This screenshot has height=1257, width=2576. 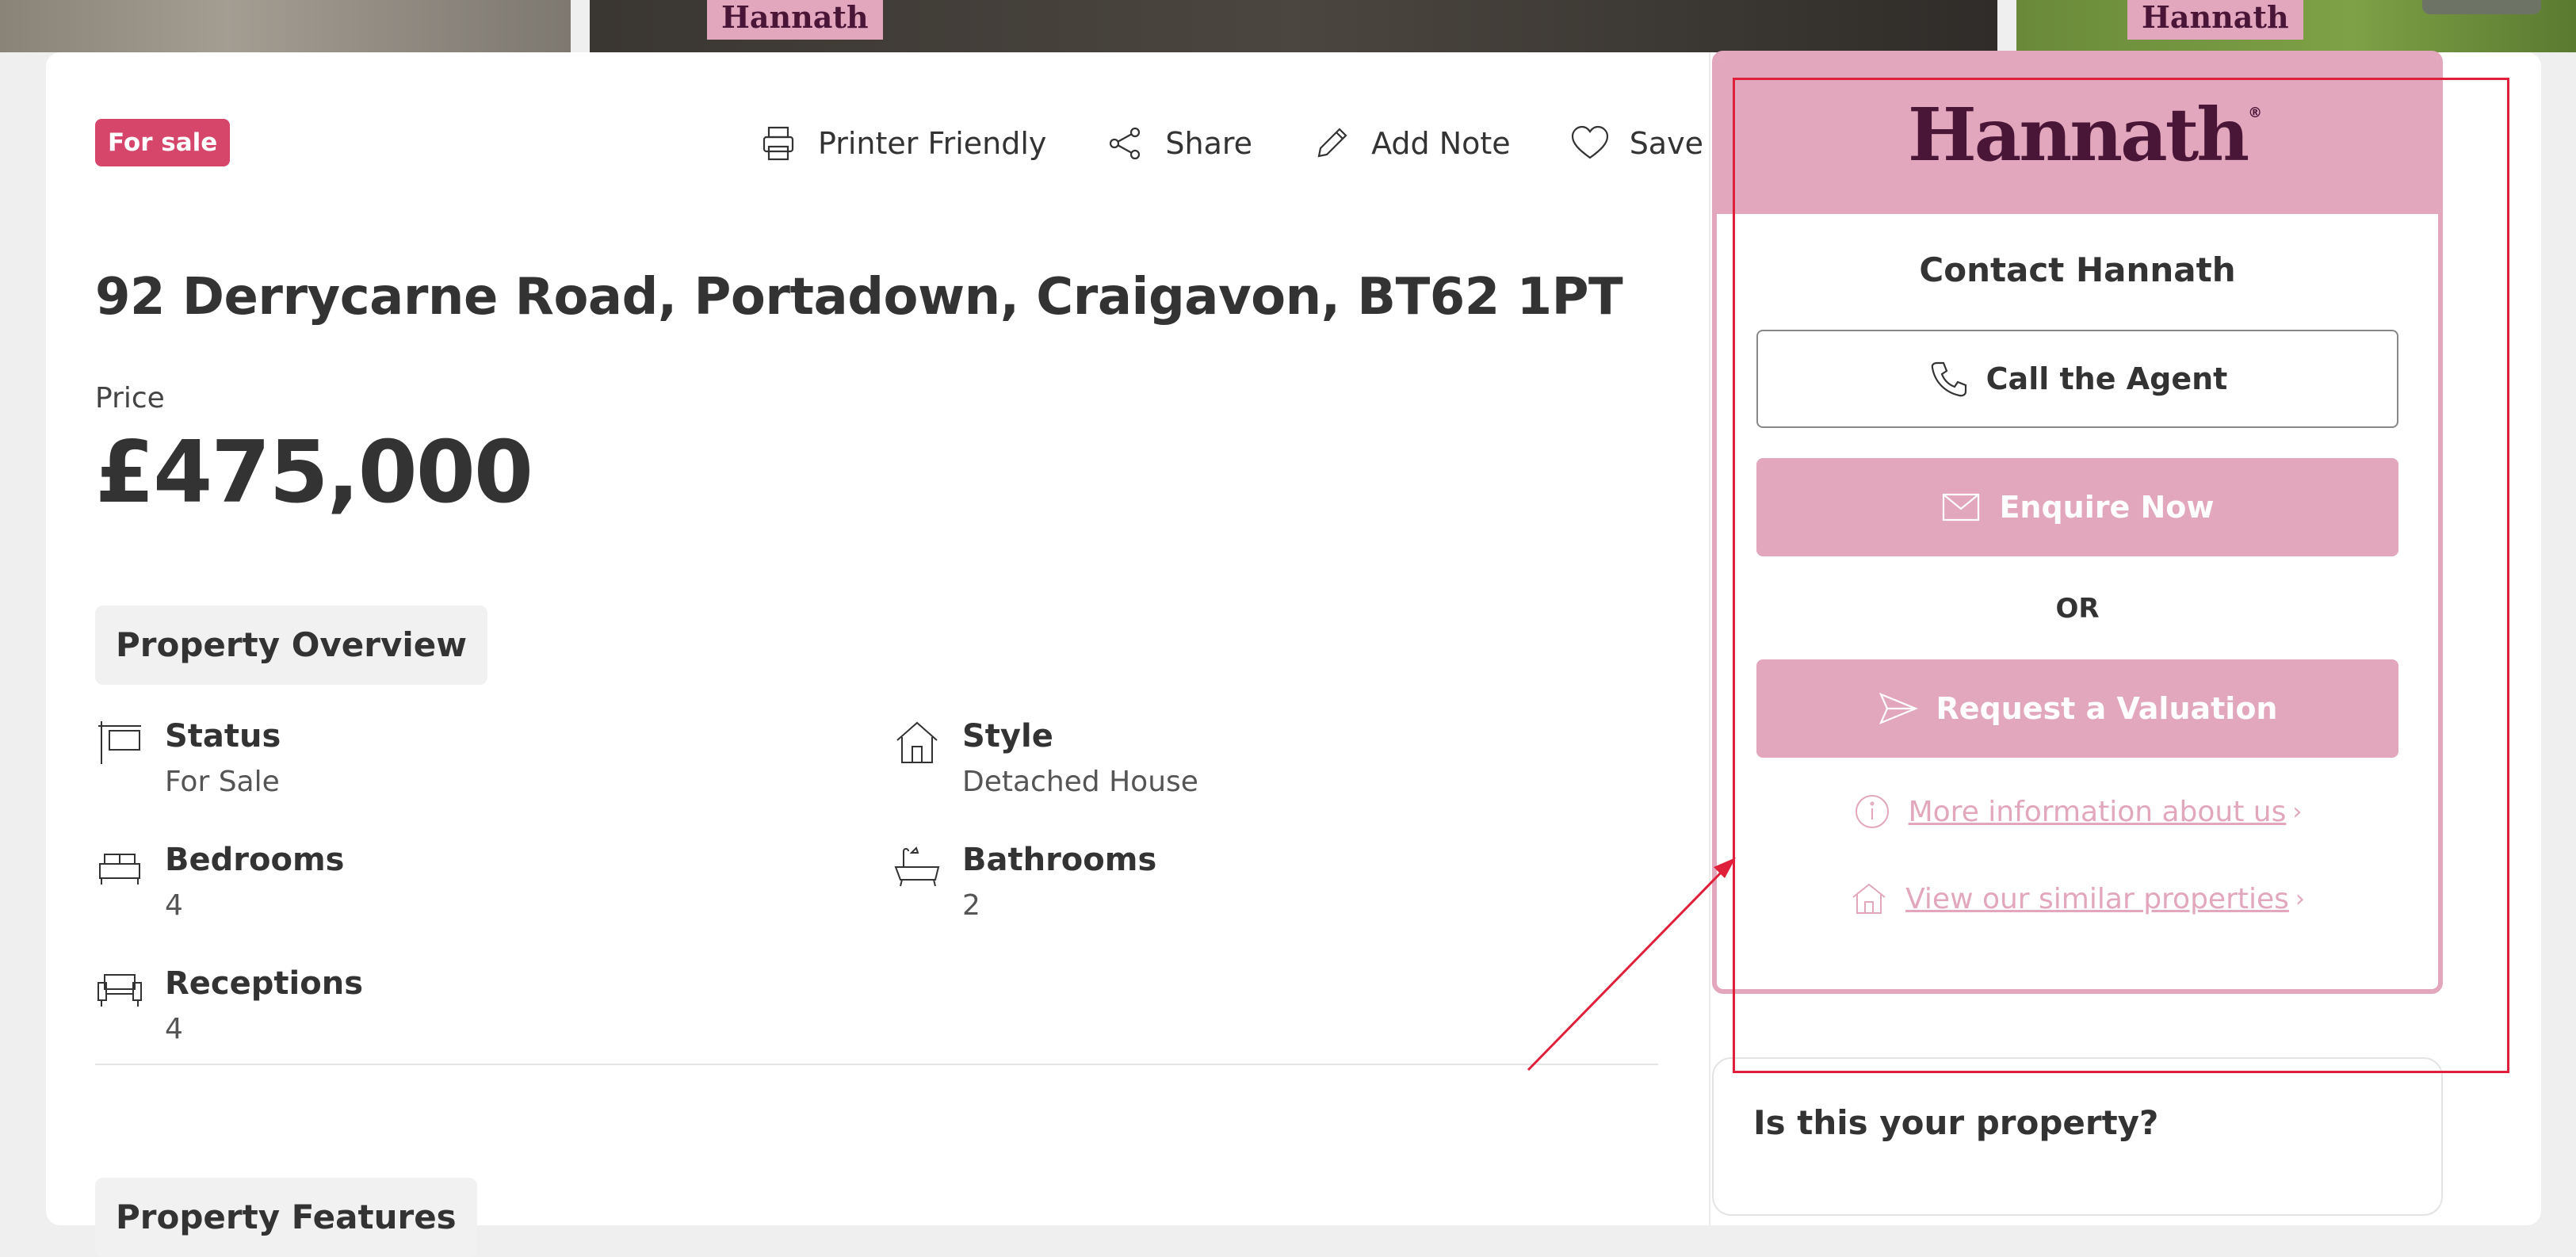 I want to click on receptions-value: 4, so click(x=174, y=1029).